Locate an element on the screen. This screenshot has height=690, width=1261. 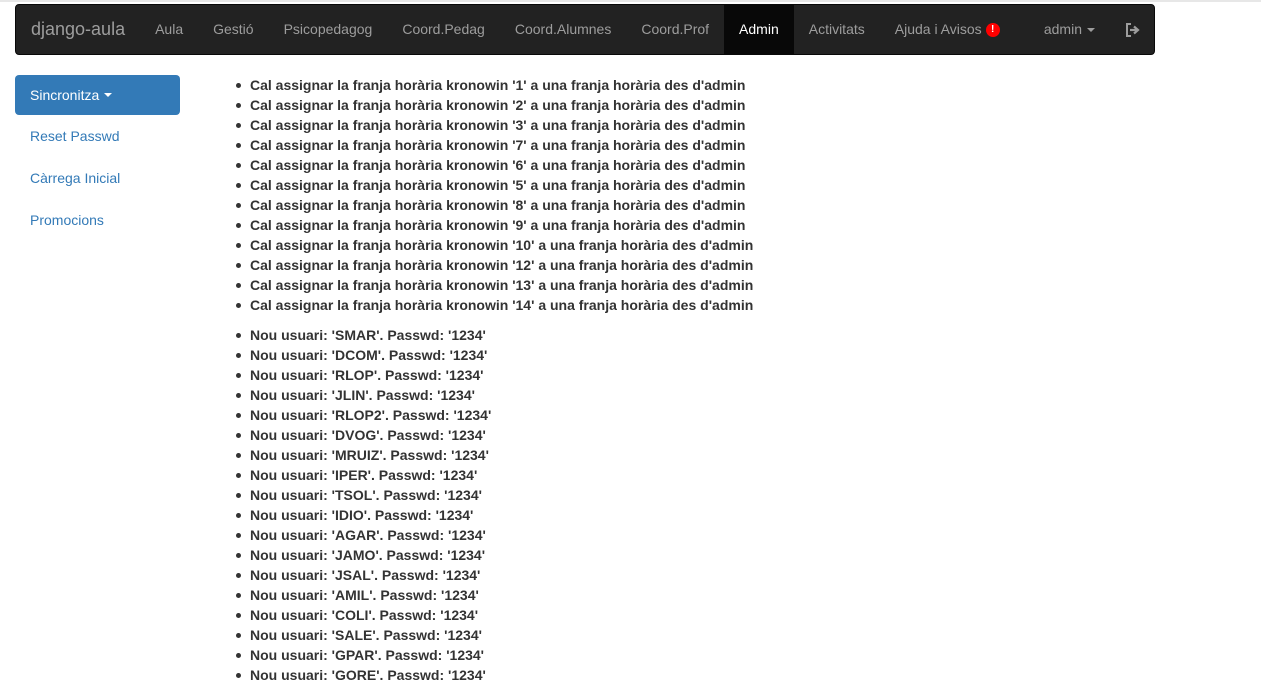
sidebar-link-carrega-inicial: Càrrega Inicial is located at coordinates (97, 178).